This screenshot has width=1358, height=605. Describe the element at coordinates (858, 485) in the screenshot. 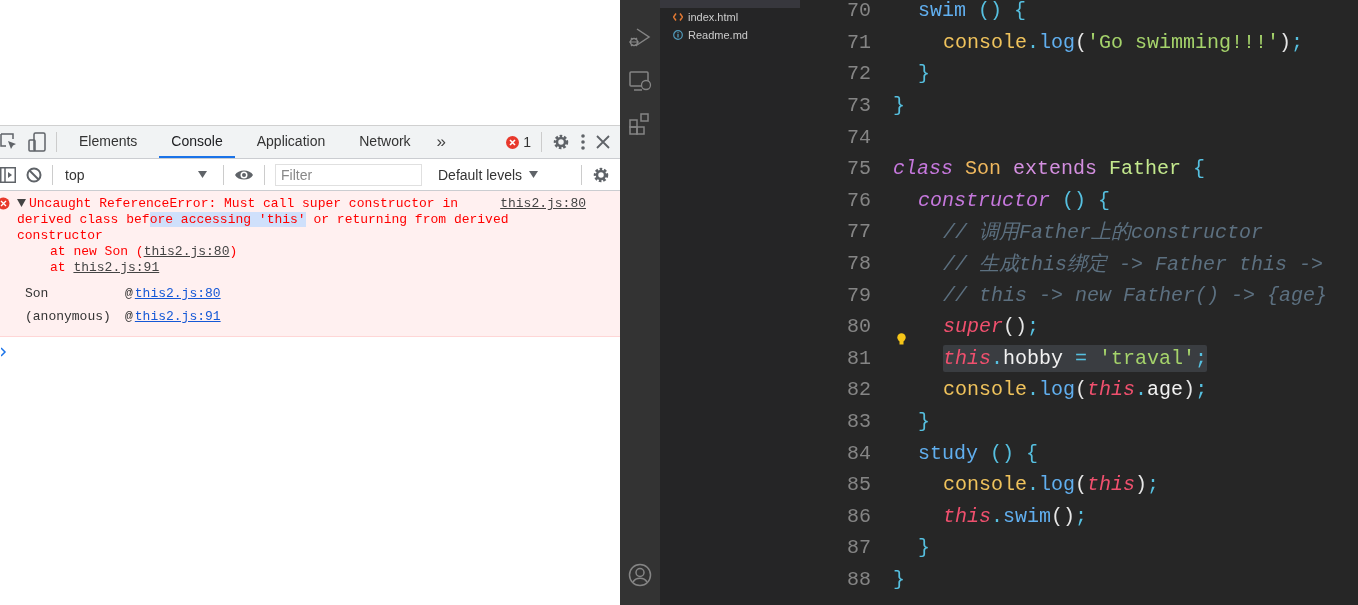

I see `line-number: 85` at that location.